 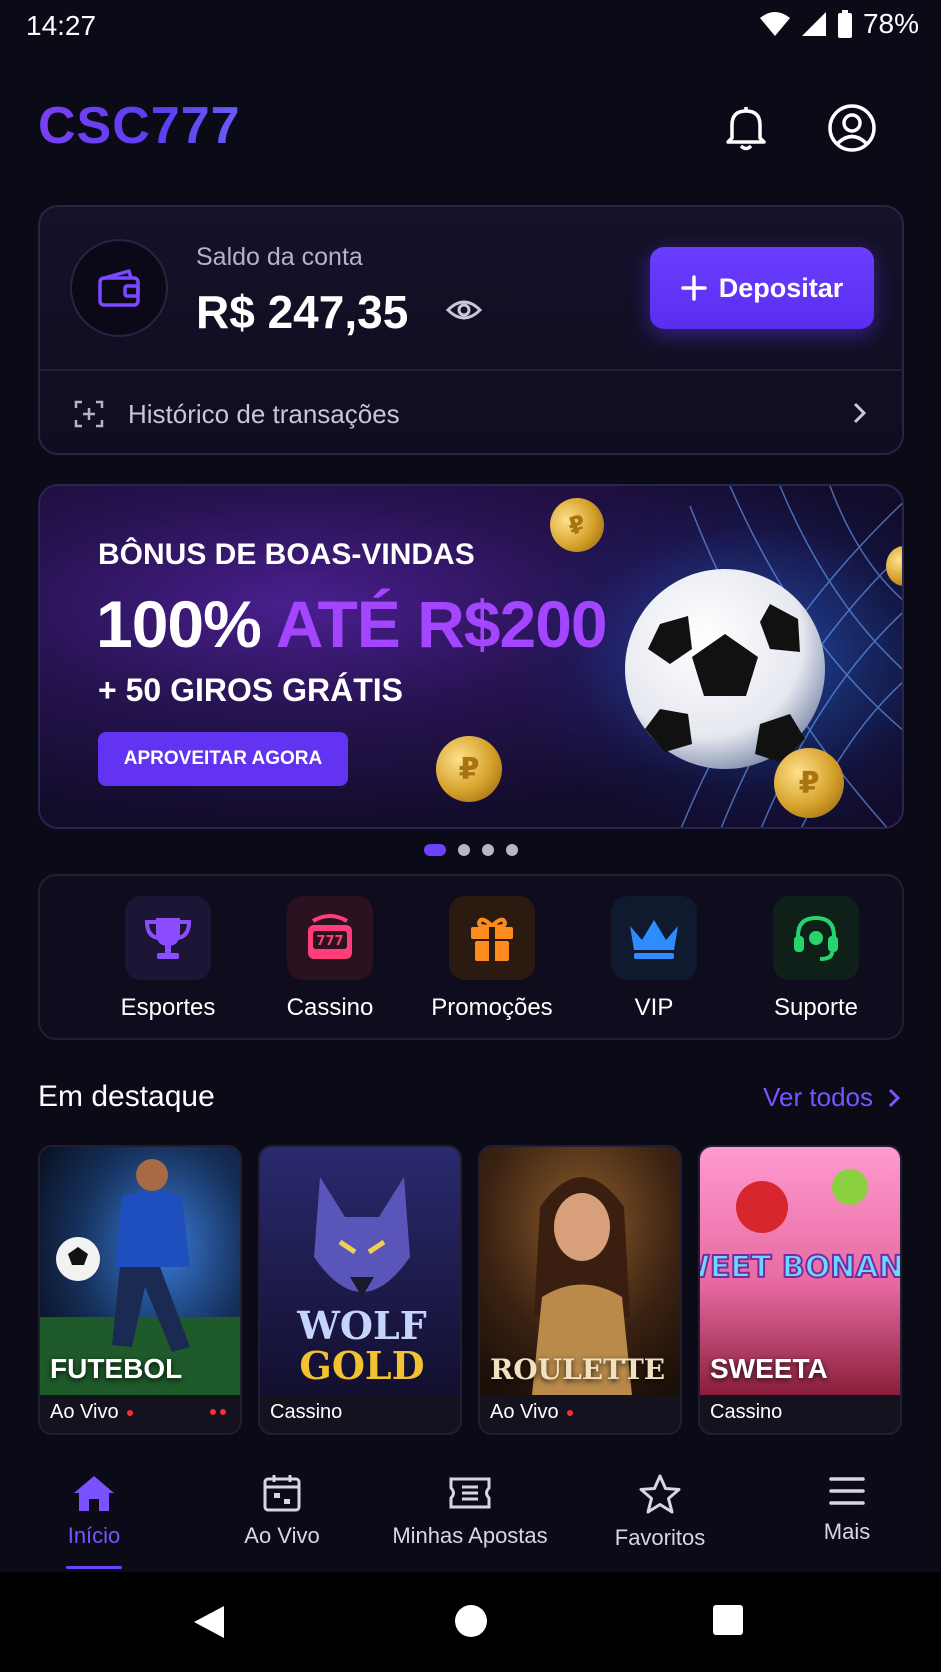 I want to click on nav-label: Minhas Apostas, so click(x=470, y=1535).